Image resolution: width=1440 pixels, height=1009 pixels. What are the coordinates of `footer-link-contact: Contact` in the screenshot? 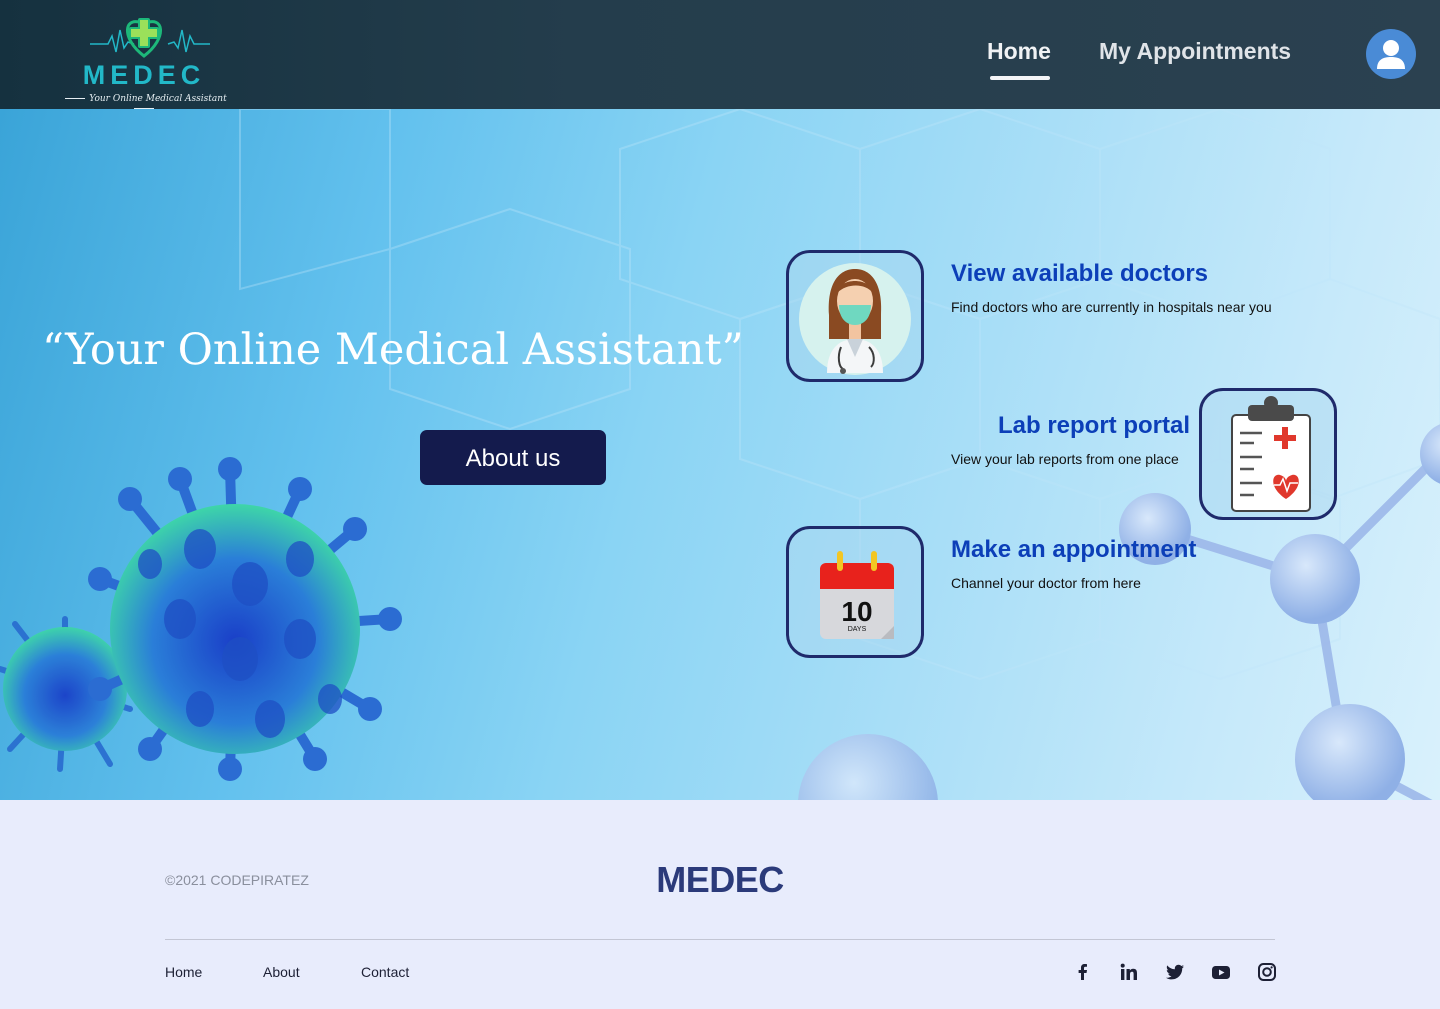 It's located at (385, 972).